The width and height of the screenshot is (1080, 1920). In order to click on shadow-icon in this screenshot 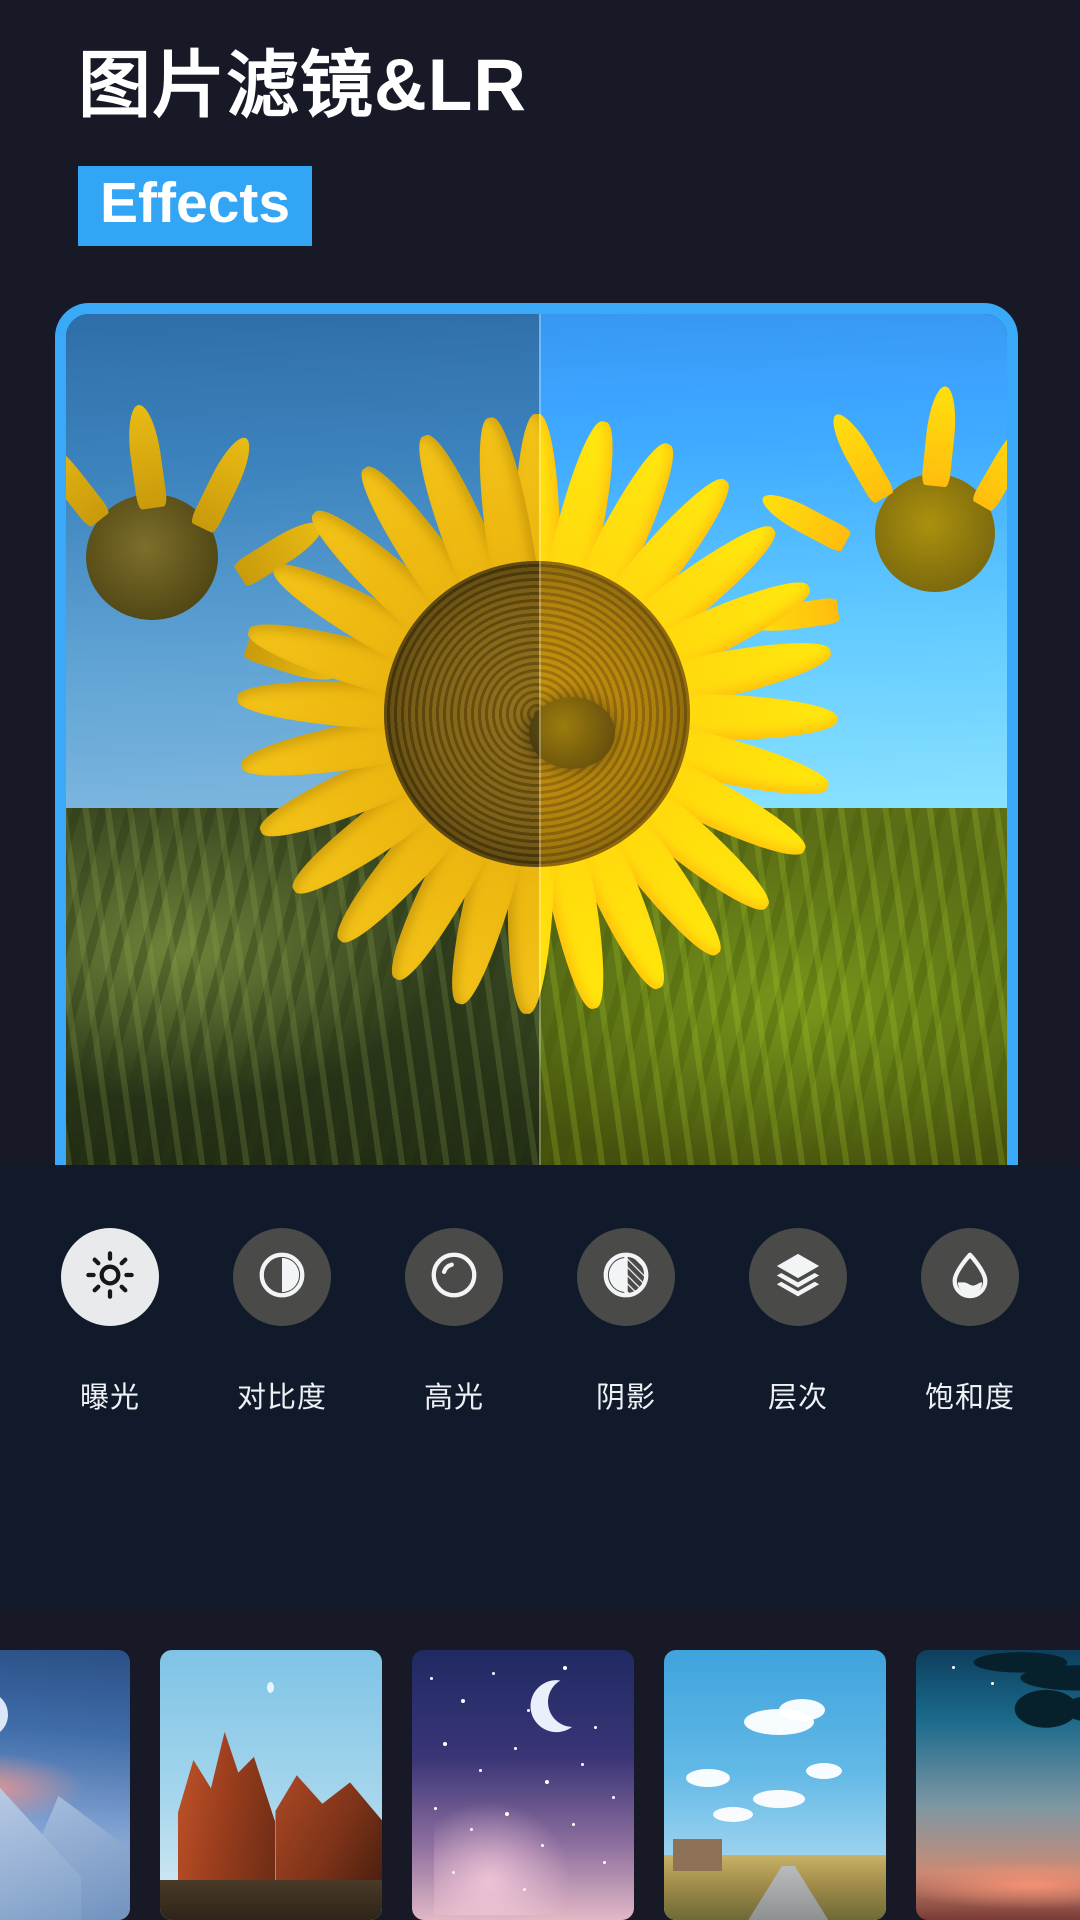, I will do `click(626, 1277)`.